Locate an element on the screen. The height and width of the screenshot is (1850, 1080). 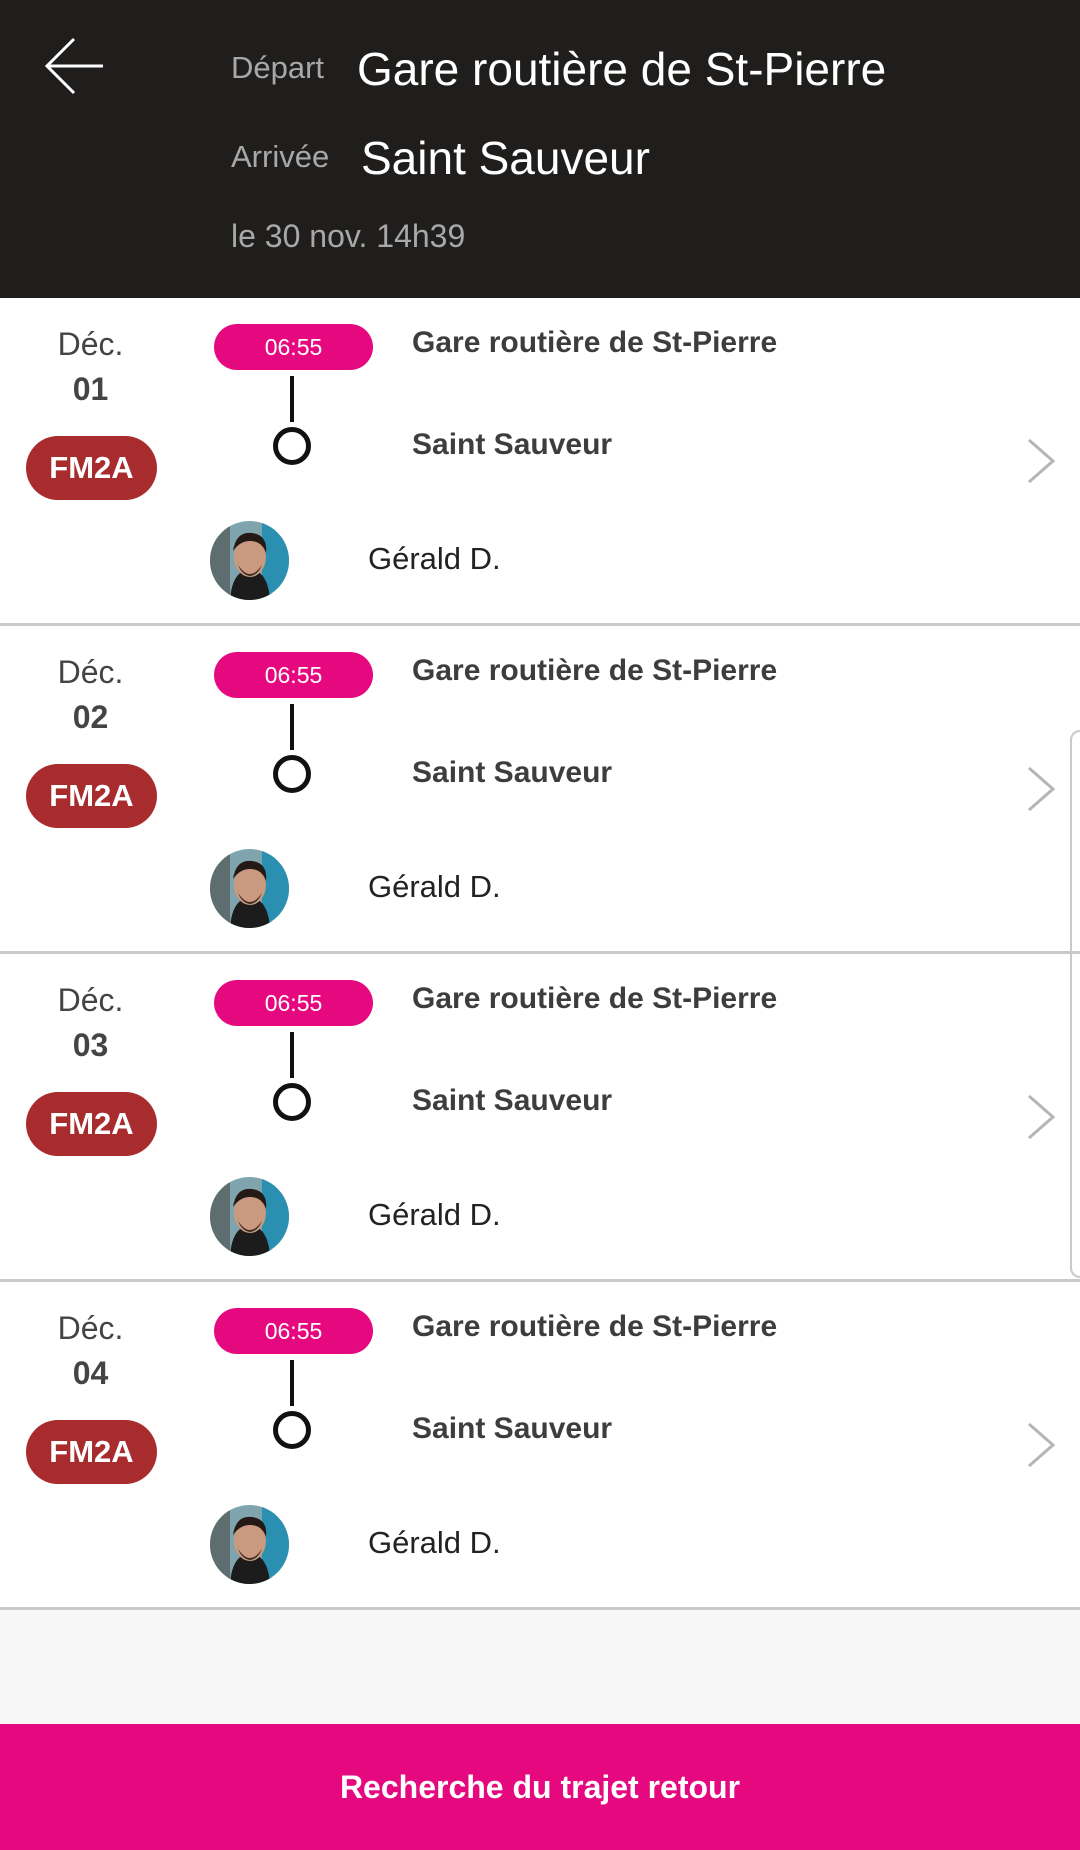
departure-label: Départ is located at coordinates (278, 67).